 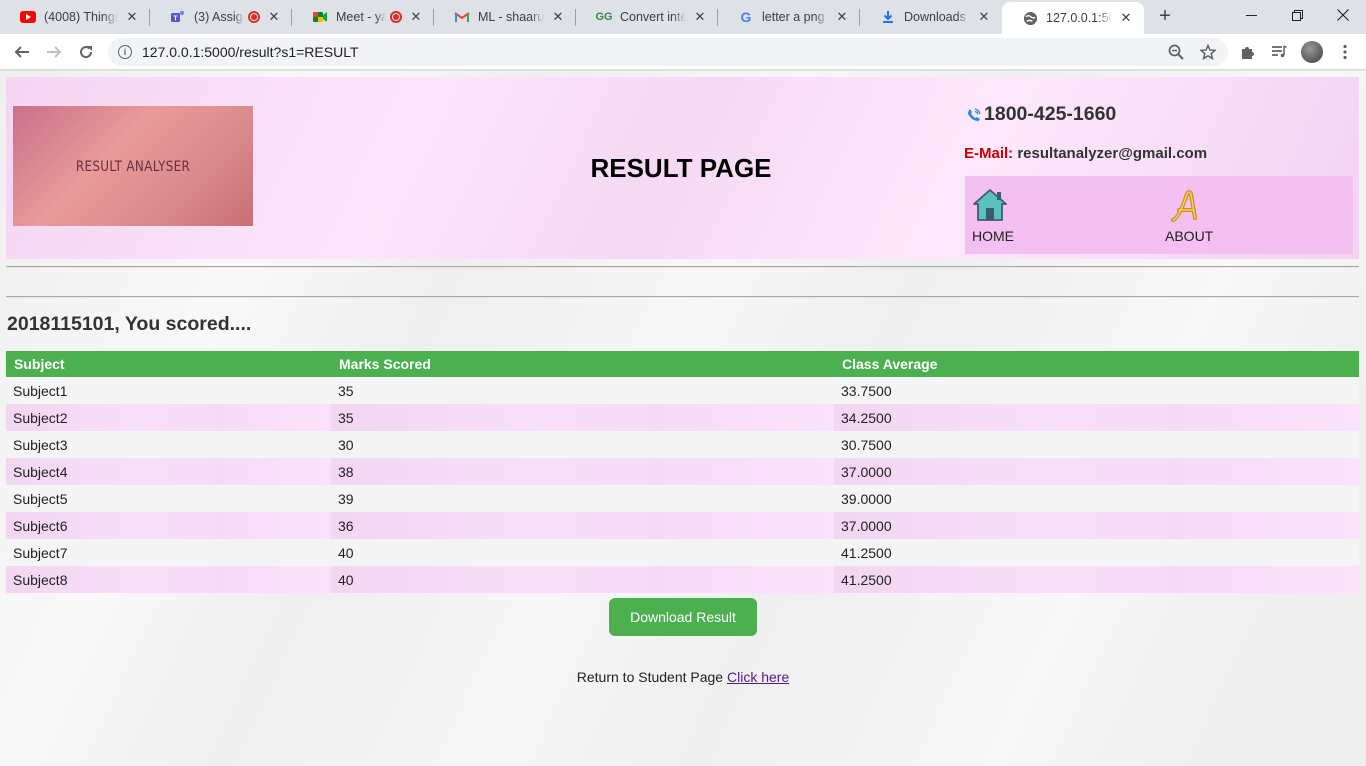 I want to click on media-queue-icon, so click(x=1279, y=52).